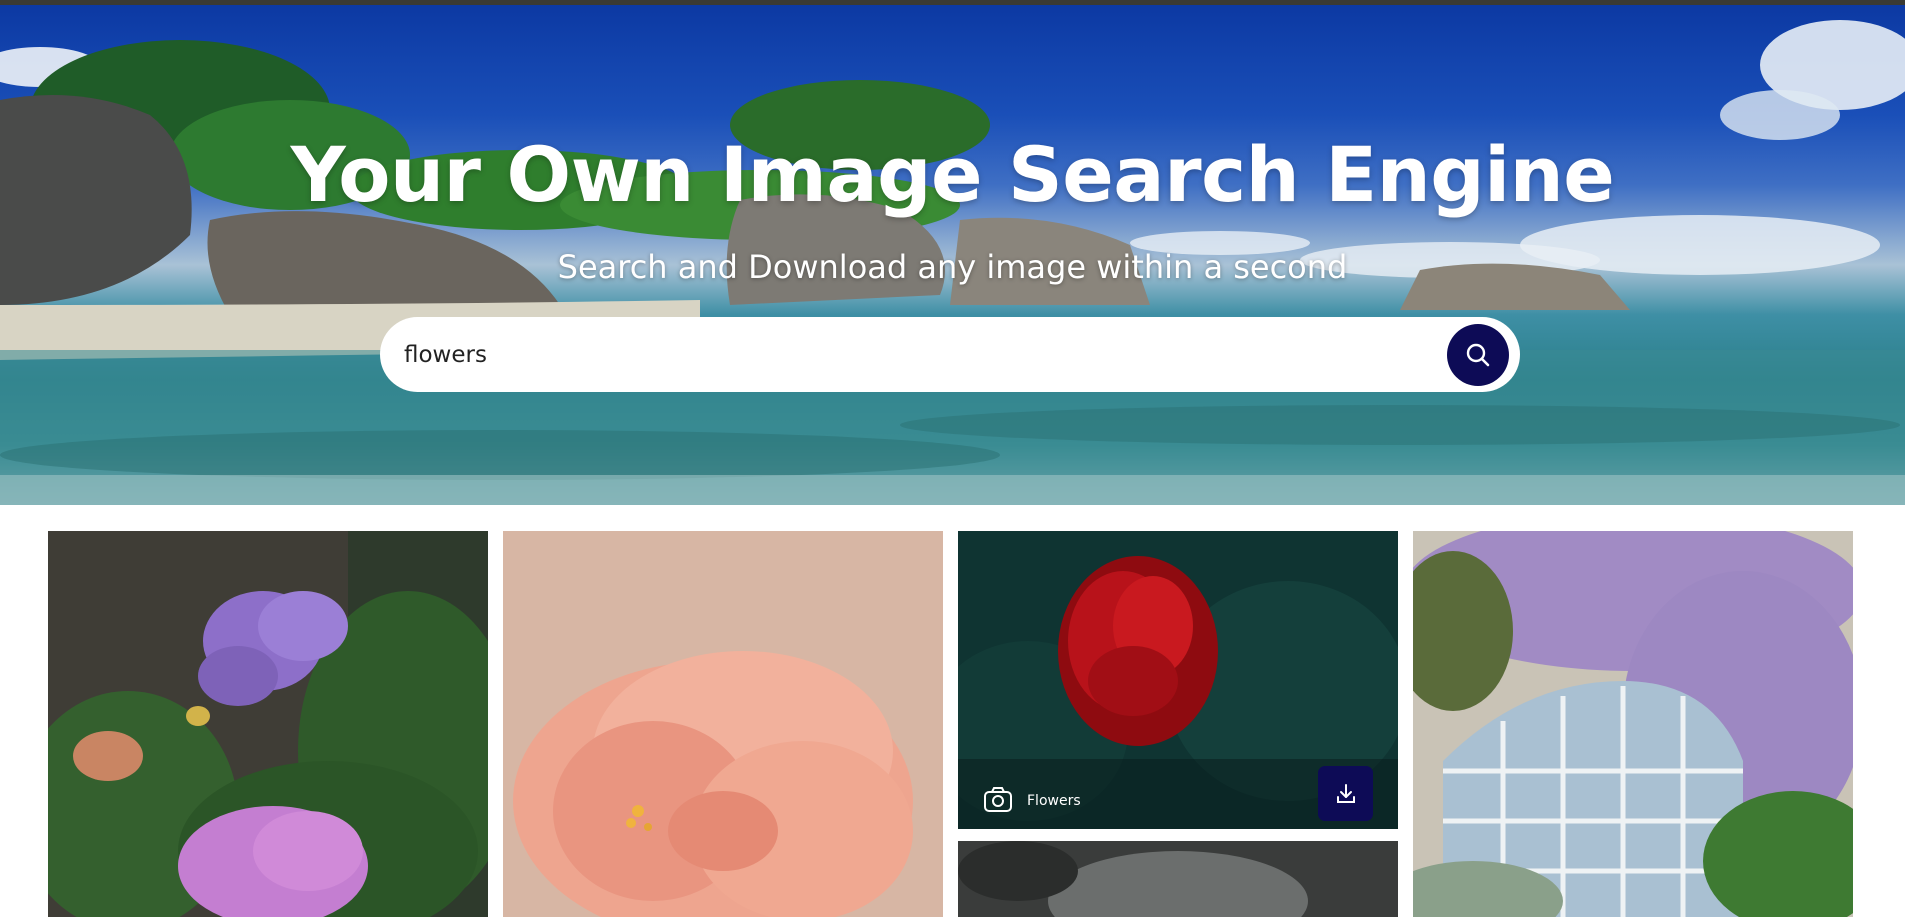 The image size is (1905, 917). I want to click on camera-icon, so click(998, 799).